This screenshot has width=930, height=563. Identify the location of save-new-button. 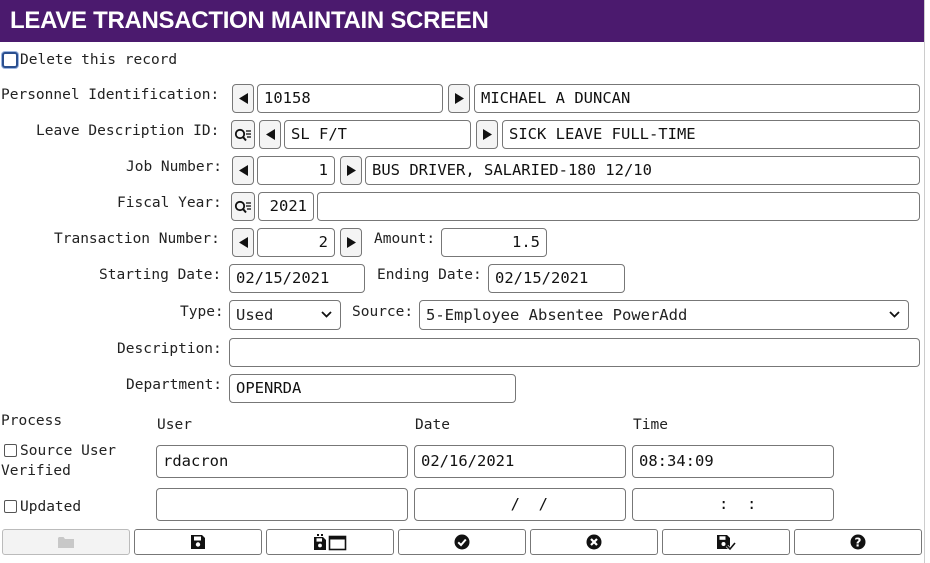
(330, 542).